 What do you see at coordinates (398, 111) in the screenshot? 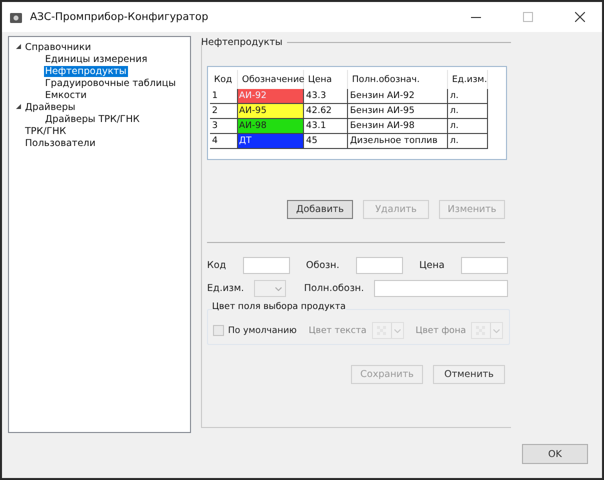
I see `table-cell: Бензин АИ-95` at bounding box center [398, 111].